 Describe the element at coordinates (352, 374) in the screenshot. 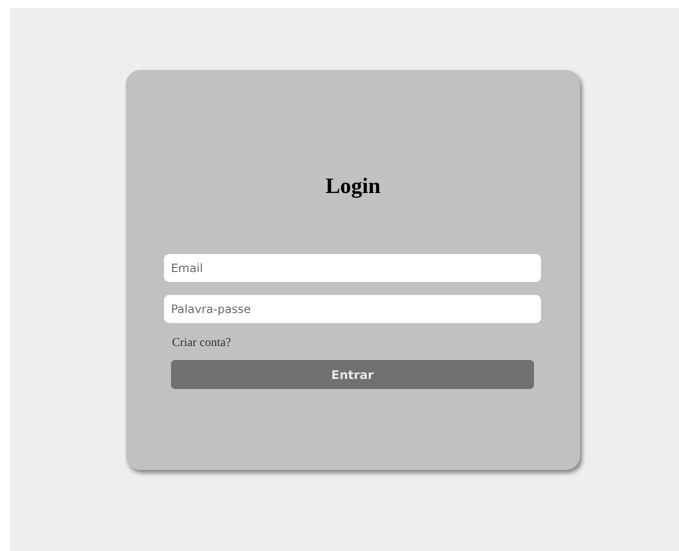

I see `login-button: Entrar` at that location.